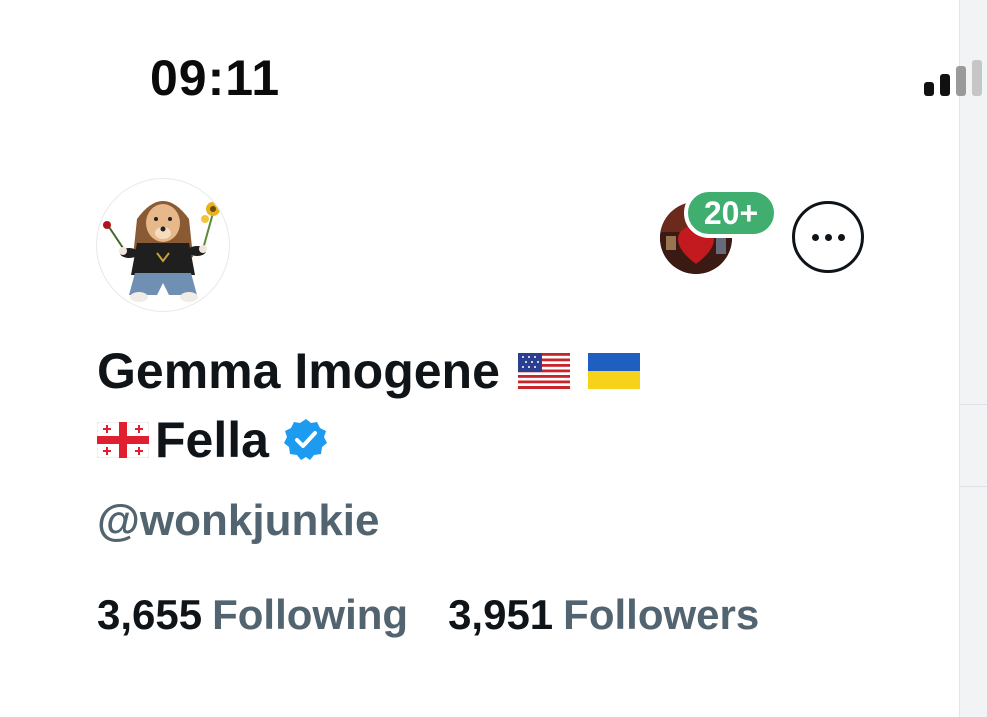 The width and height of the screenshot is (987, 717). What do you see at coordinates (501, 614) in the screenshot?
I see `followers-count: 3,951` at bounding box center [501, 614].